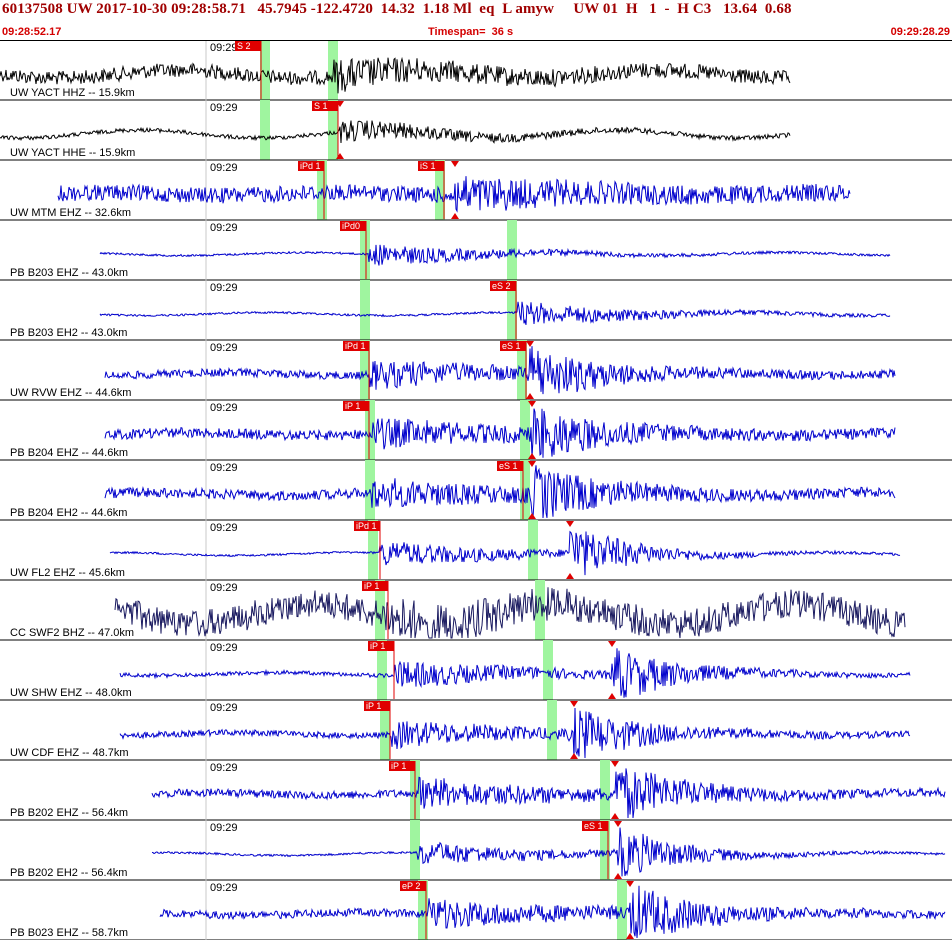 The width and height of the screenshot is (952, 940). I want to click on end-time-label: 09:29:28.29, so click(920, 32).